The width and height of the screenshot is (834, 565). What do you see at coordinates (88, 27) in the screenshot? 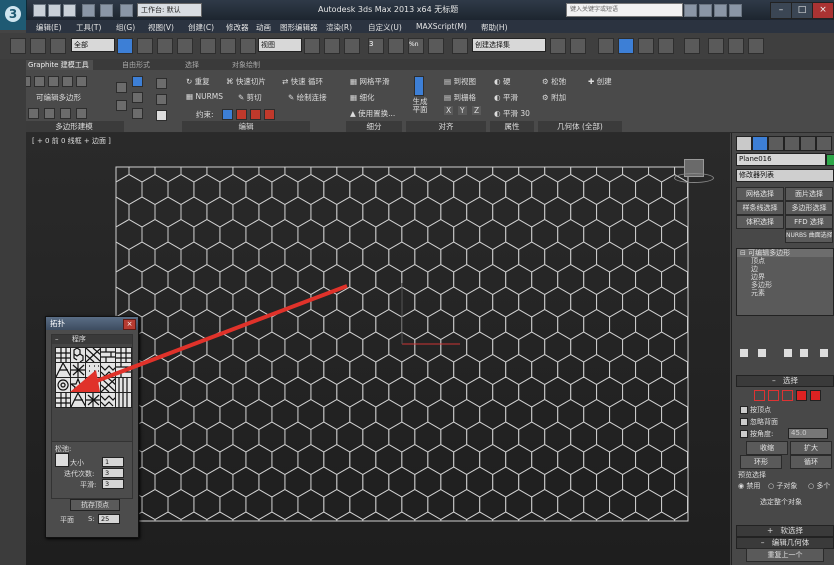
I see `menu-tools: 工具(T)` at bounding box center [88, 27].